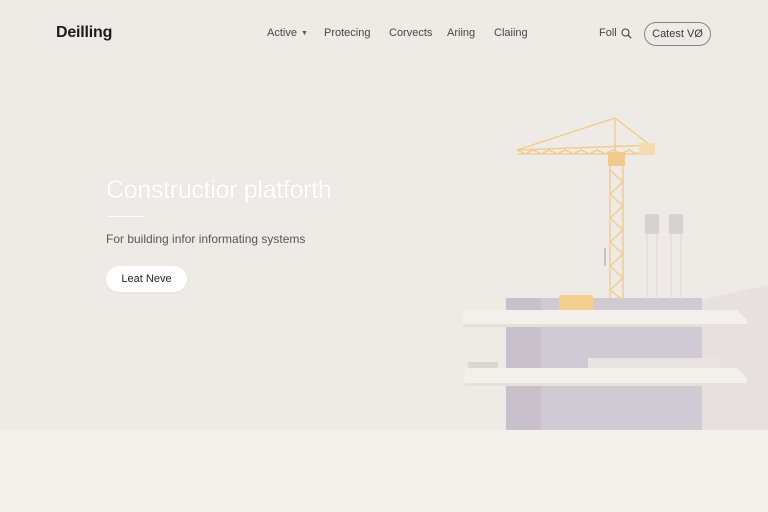 The width and height of the screenshot is (768, 512). What do you see at coordinates (576, 302) in the screenshot?
I see `roof-block` at bounding box center [576, 302].